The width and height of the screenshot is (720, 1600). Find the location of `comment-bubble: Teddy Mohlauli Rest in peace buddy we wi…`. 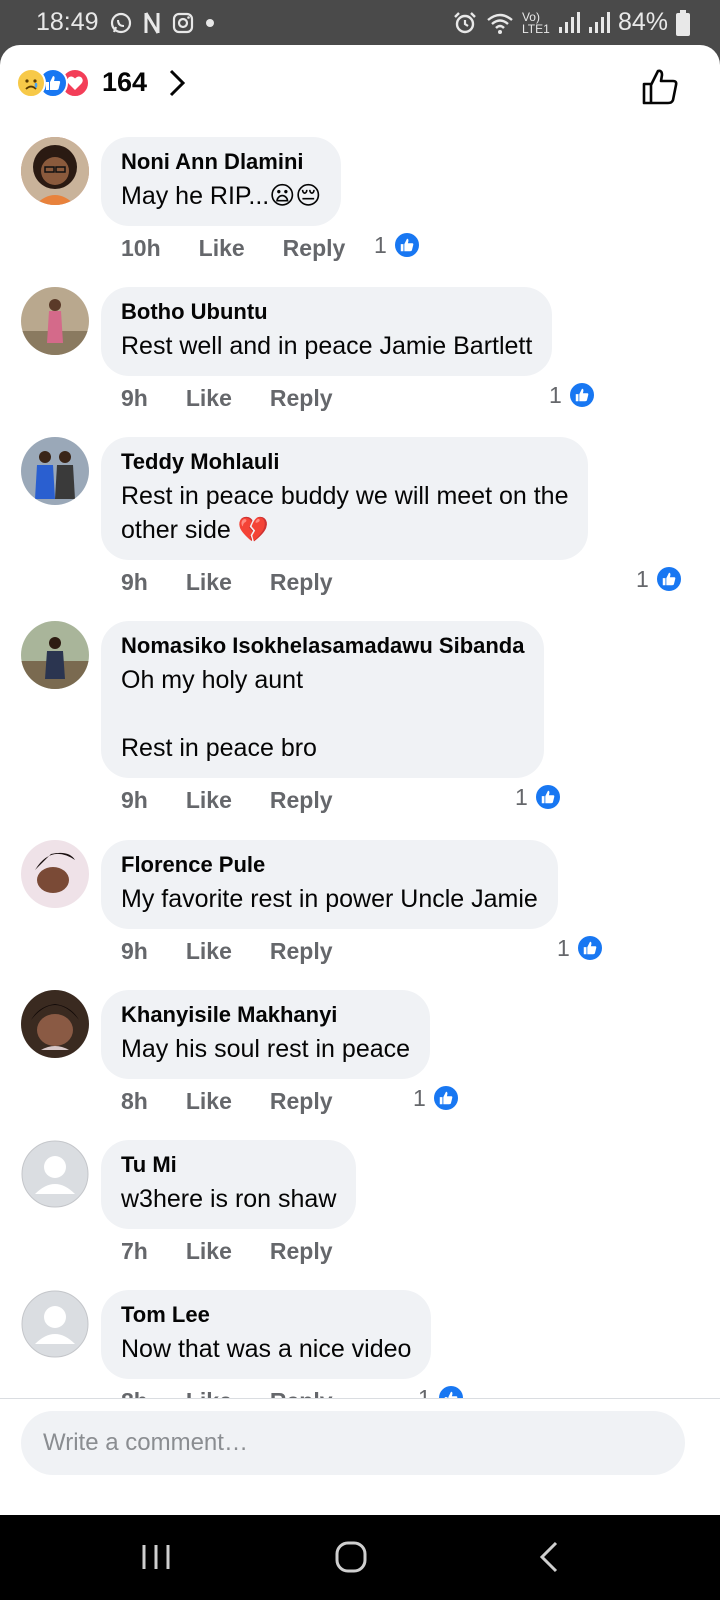

comment-bubble: Teddy Mohlauli Rest in peace buddy we wi… is located at coordinates (345, 498).